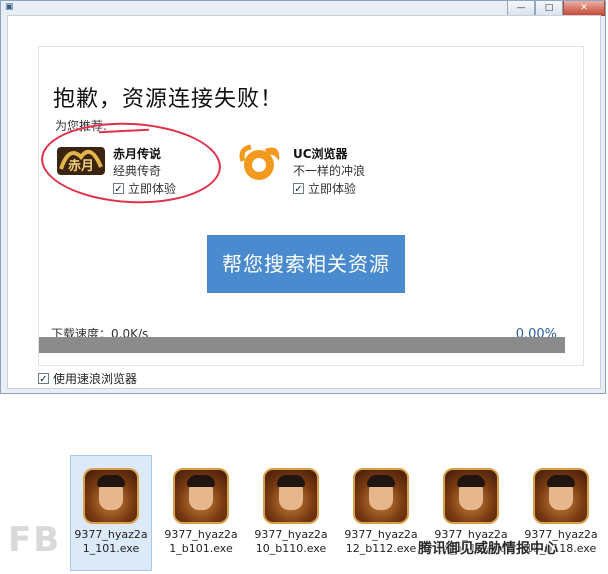 This screenshot has height=574, width=608. I want to click on checkbox-label: 使用速浪浏览器, so click(95, 379).